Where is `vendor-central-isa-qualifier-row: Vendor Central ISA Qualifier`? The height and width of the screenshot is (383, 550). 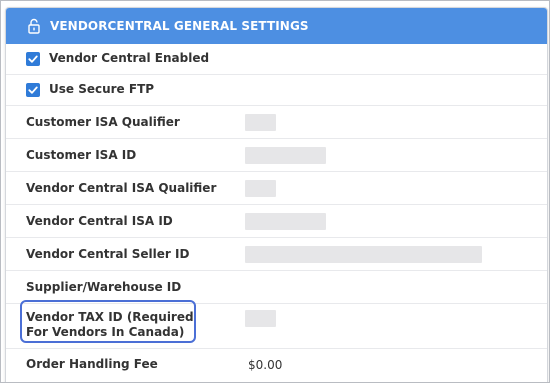
vendor-central-isa-qualifier-row: Vendor Central ISA Qualifier is located at coordinates (276, 188).